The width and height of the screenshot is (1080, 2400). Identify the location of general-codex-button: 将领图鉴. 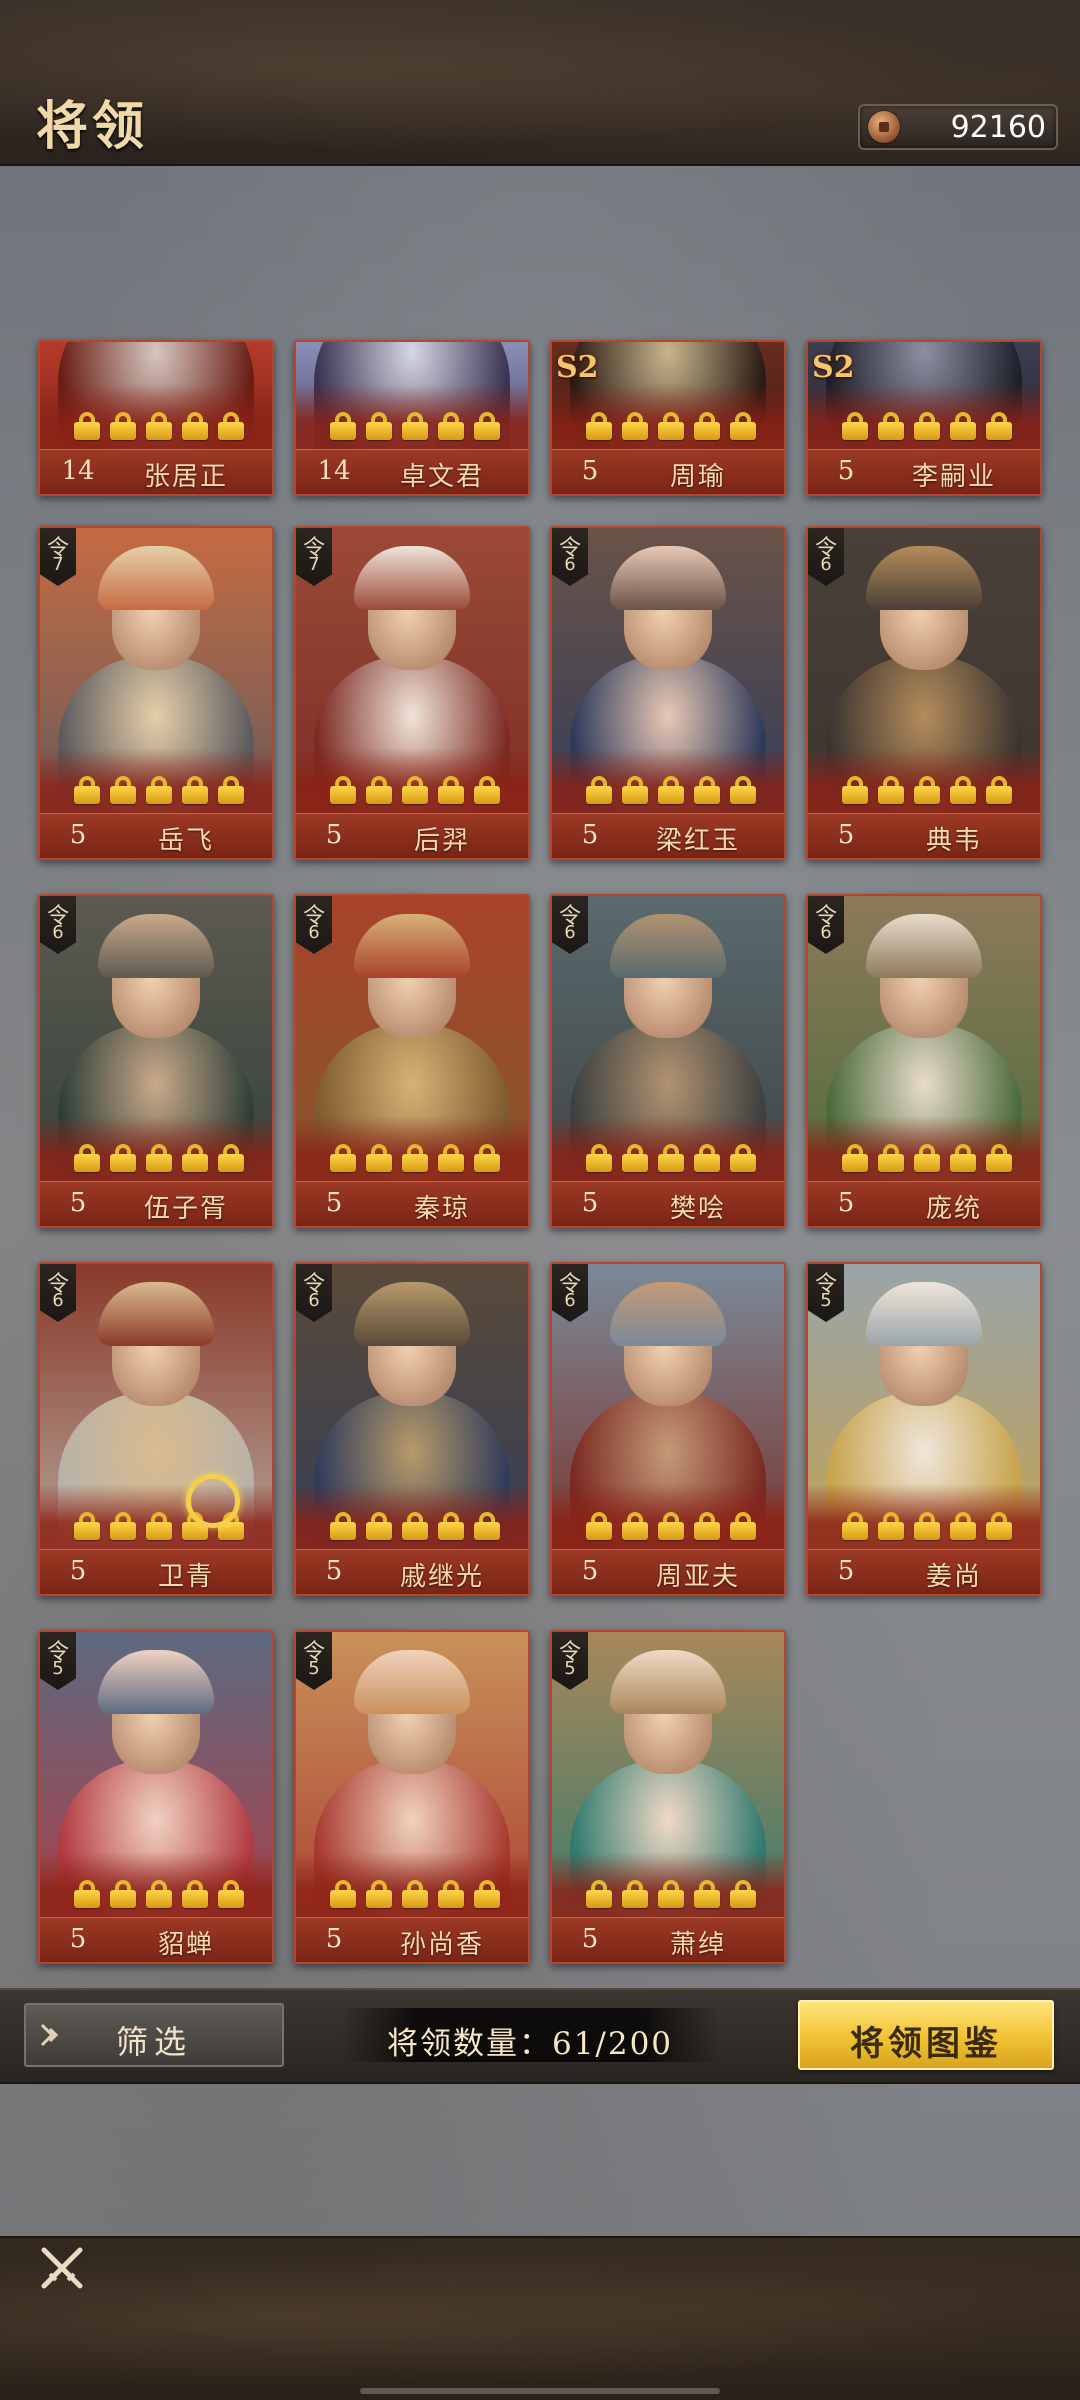
(926, 2035).